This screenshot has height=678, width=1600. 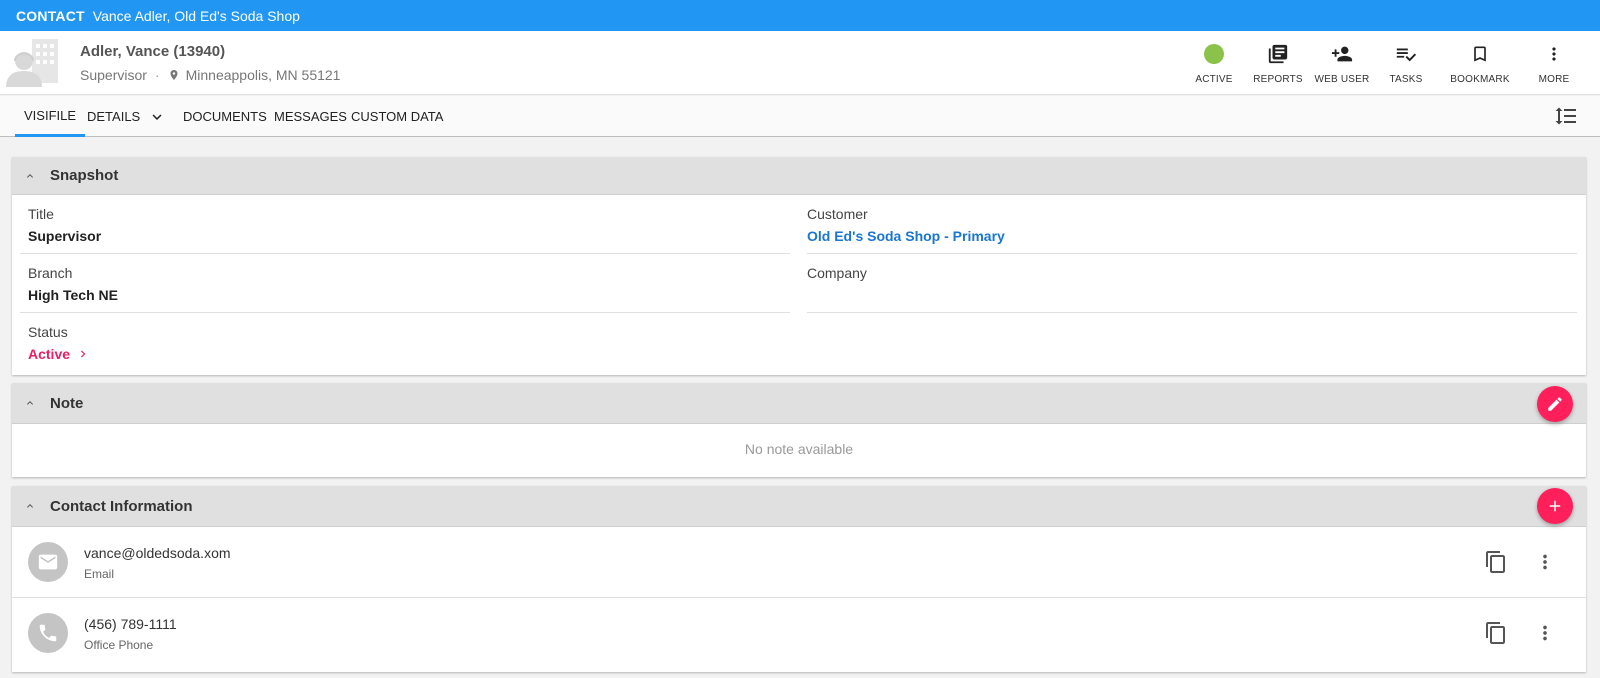 I want to click on field-label: Customer, so click(x=837, y=214).